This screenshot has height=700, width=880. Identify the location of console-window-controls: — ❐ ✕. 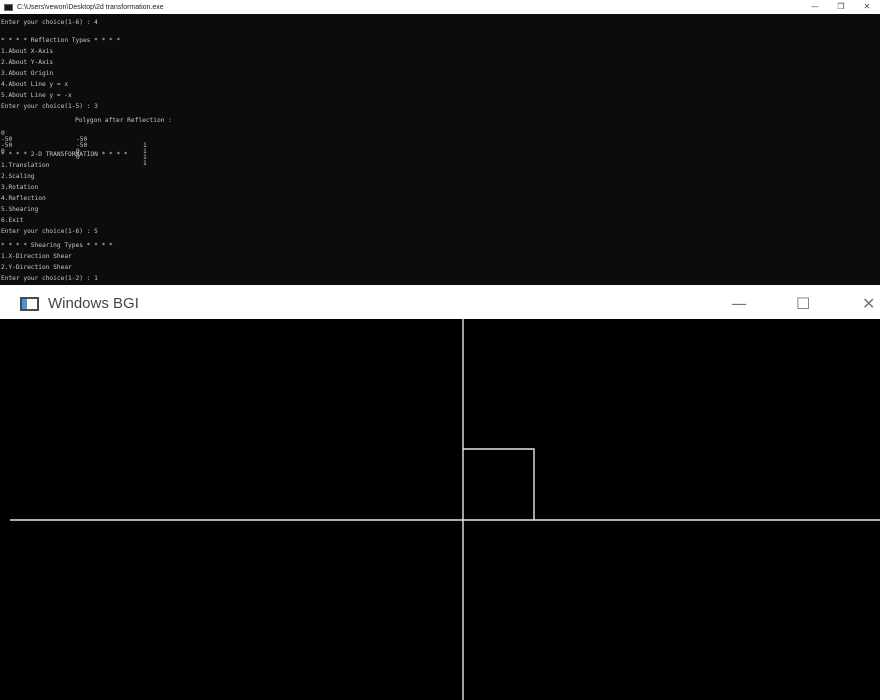
(841, 7).